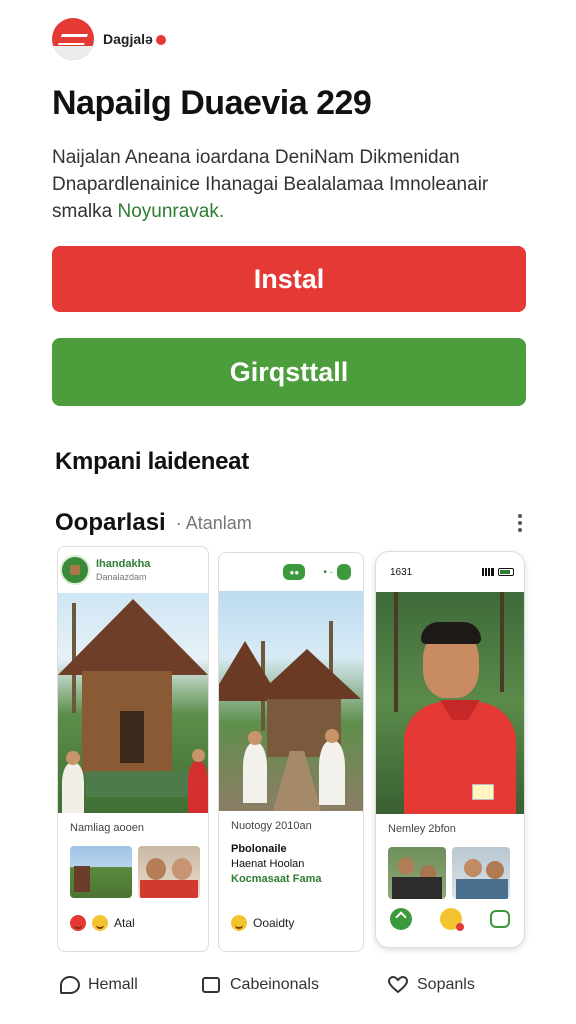 The width and height of the screenshot is (576, 1024). I want to click on nav-item-hemall: Hemall, so click(99, 985).